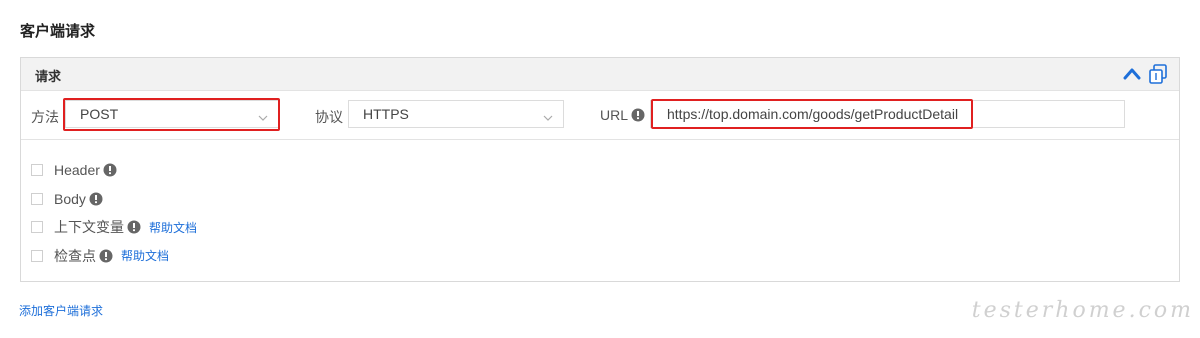 The width and height of the screenshot is (1200, 338). What do you see at coordinates (77, 170) in the screenshot?
I see `option-label: Header` at bounding box center [77, 170].